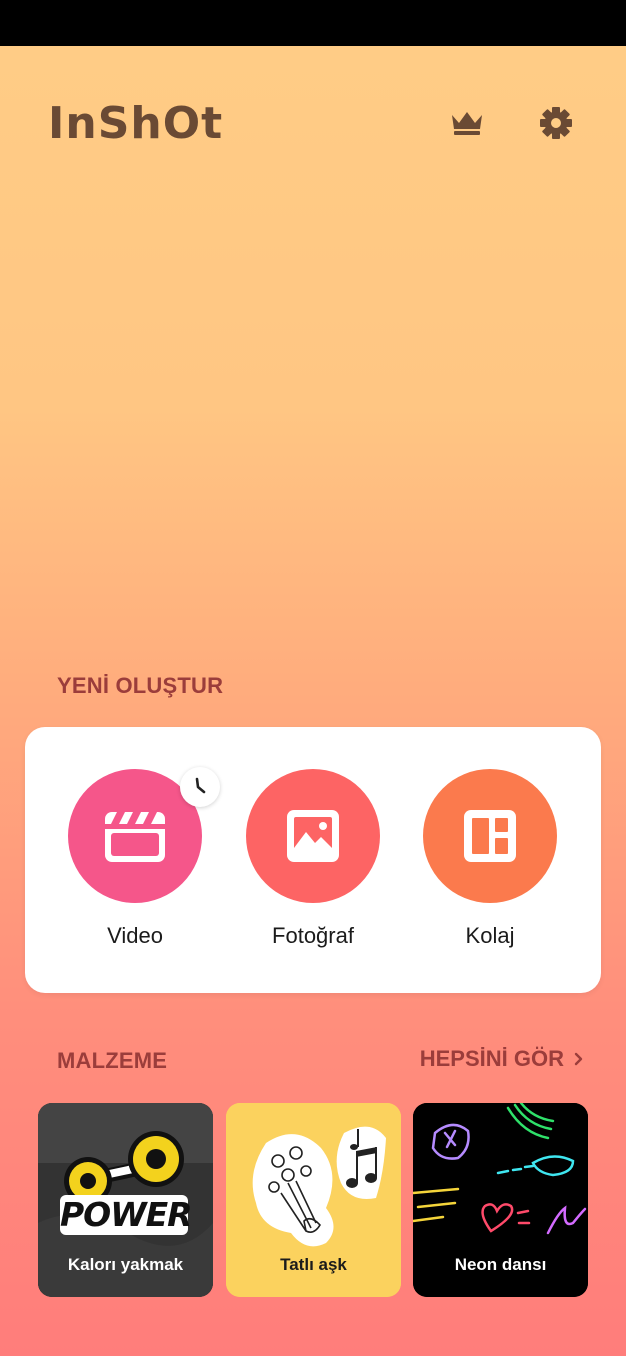  I want to click on photo-circle, so click(313, 836).